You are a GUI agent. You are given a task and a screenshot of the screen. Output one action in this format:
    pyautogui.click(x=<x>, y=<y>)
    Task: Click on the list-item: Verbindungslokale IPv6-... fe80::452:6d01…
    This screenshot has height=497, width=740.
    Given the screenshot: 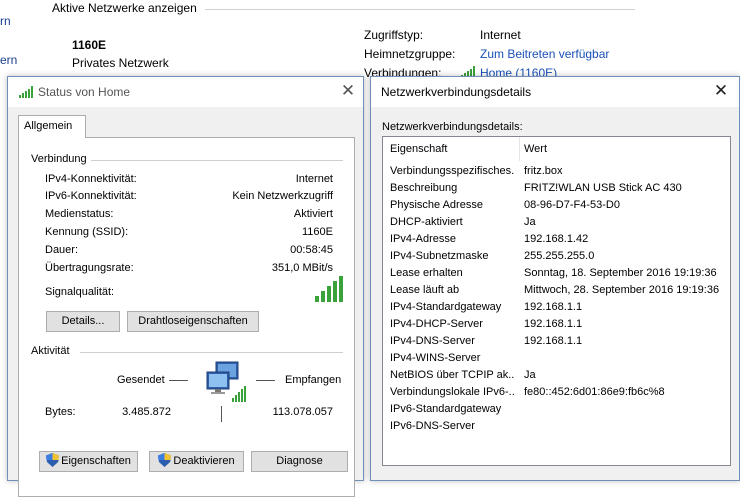 What is the action you would take?
    pyautogui.click(x=556, y=394)
    